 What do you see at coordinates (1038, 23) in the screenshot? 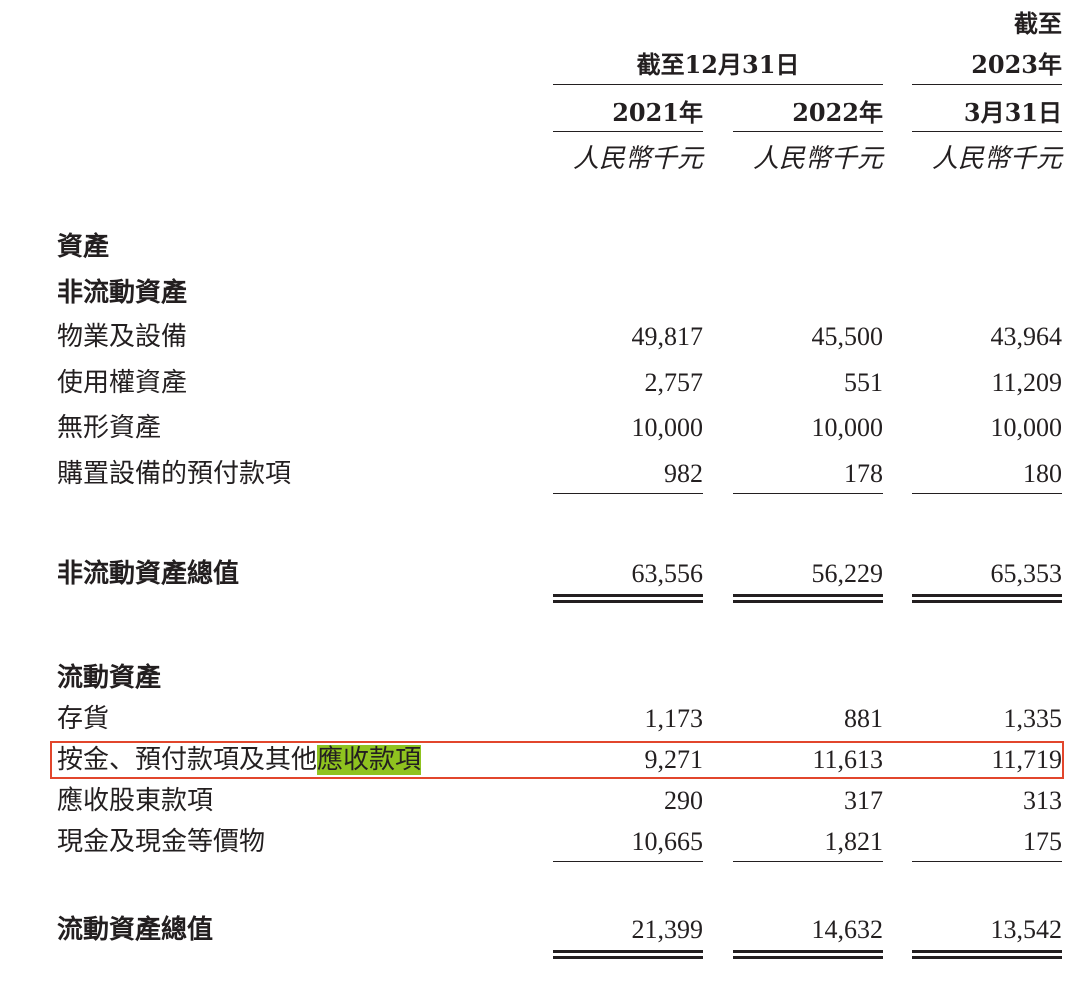
I see `col3-header-line1: 截至` at bounding box center [1038, 23].